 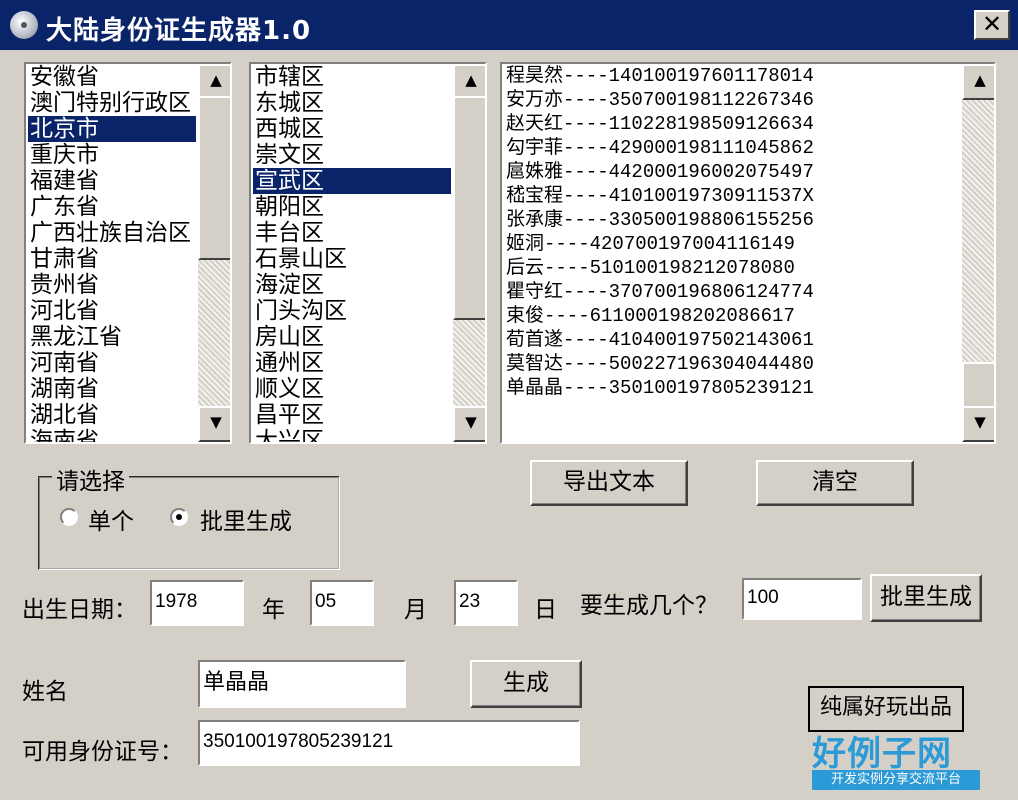 I want to click on count-input: 100, so click(x=802, y=599).